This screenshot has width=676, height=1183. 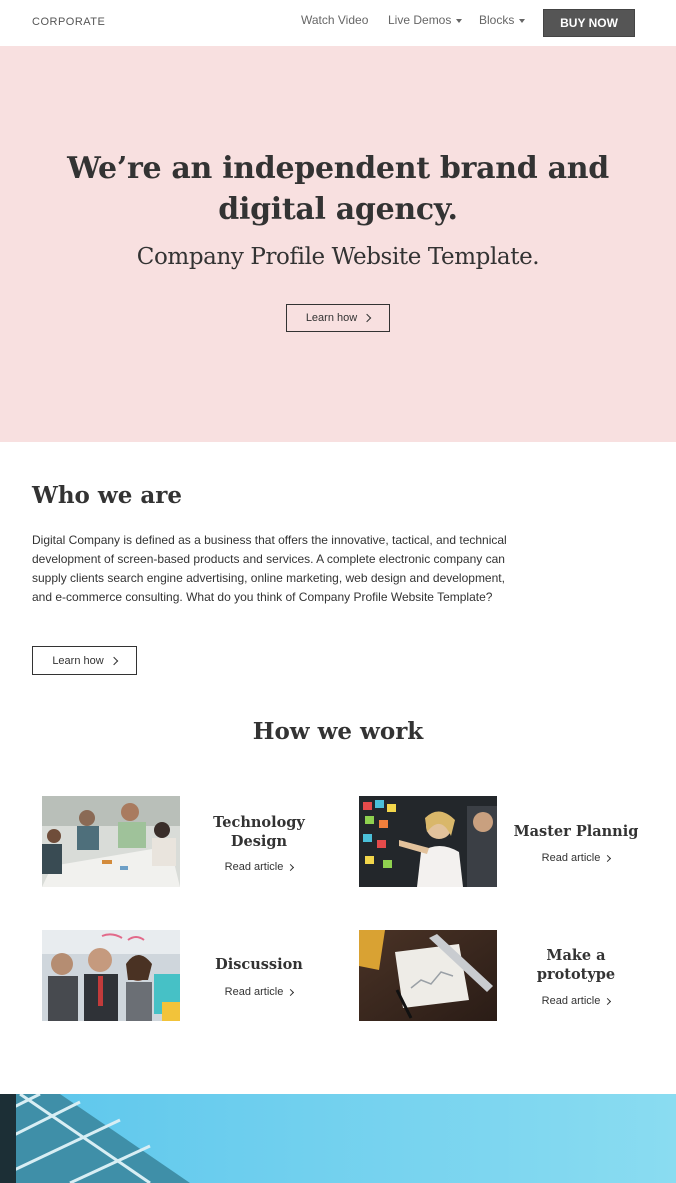 I want to click on nav-live-demos-label: Live Demos, so click(x=420, y=20).